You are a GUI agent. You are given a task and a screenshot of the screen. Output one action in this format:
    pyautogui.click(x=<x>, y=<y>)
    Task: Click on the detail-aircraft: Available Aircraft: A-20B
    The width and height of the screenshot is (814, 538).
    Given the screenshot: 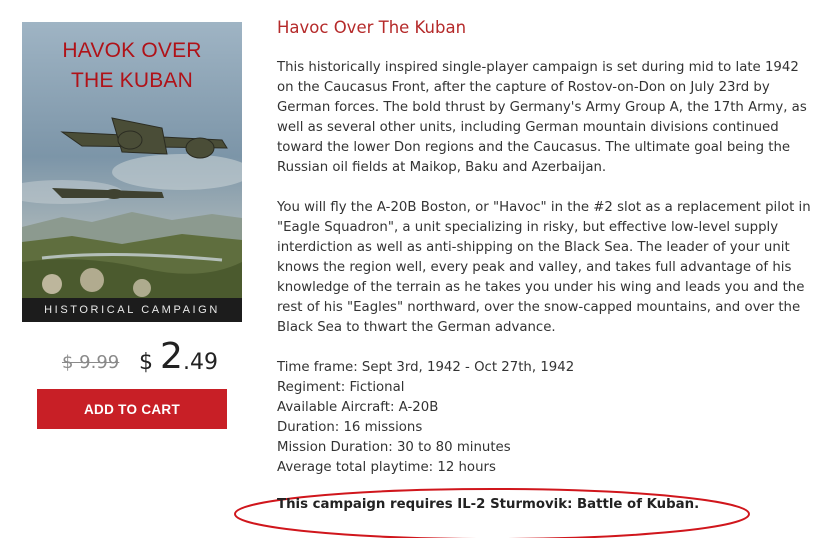 What is the action you would take?
    pyautogui.click(x=358, y=407)
    